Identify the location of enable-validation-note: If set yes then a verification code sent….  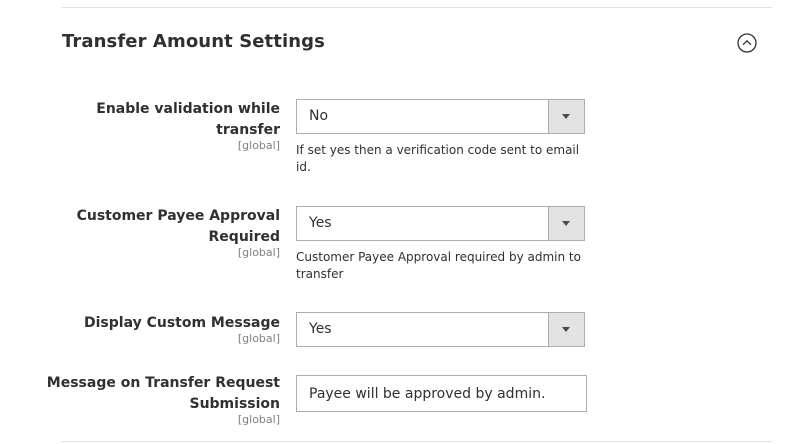
(438, 158).